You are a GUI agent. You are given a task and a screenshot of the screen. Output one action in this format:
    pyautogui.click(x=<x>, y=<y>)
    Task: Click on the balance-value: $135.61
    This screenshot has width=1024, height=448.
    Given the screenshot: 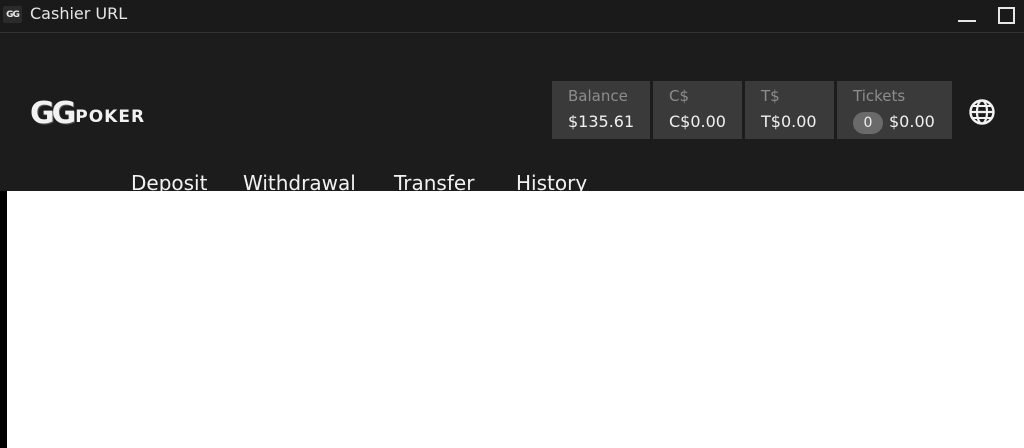 What is the action you would take?
    pyautogui.click(x=601, y=121)
    